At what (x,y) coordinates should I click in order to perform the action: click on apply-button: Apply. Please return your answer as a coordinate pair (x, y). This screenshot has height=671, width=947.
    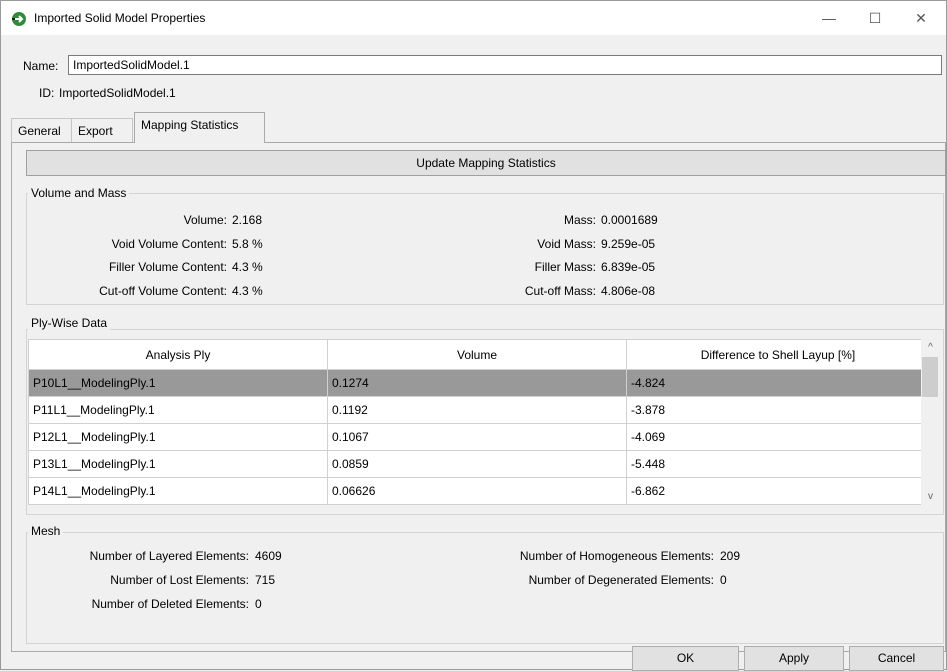
    Looking at the image, I should click on (794, 658).